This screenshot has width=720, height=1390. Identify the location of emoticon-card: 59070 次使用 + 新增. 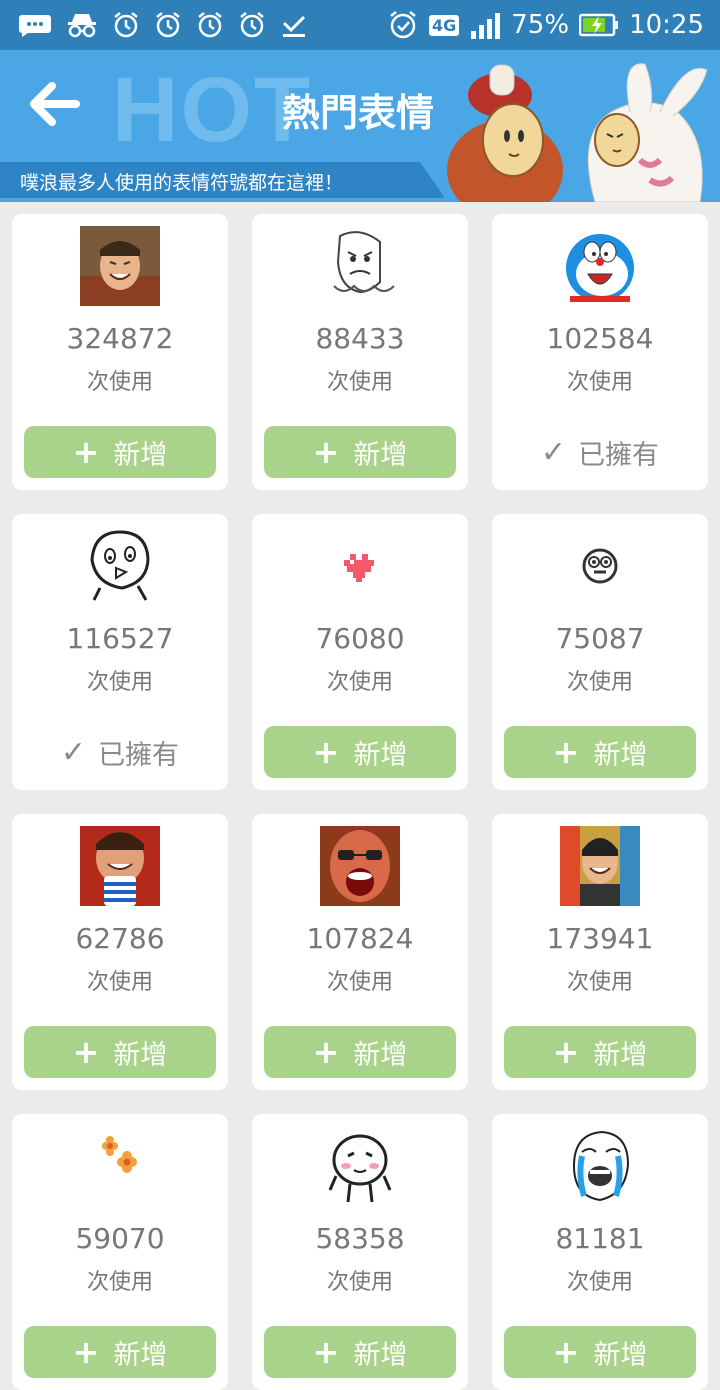
(120, 1252).